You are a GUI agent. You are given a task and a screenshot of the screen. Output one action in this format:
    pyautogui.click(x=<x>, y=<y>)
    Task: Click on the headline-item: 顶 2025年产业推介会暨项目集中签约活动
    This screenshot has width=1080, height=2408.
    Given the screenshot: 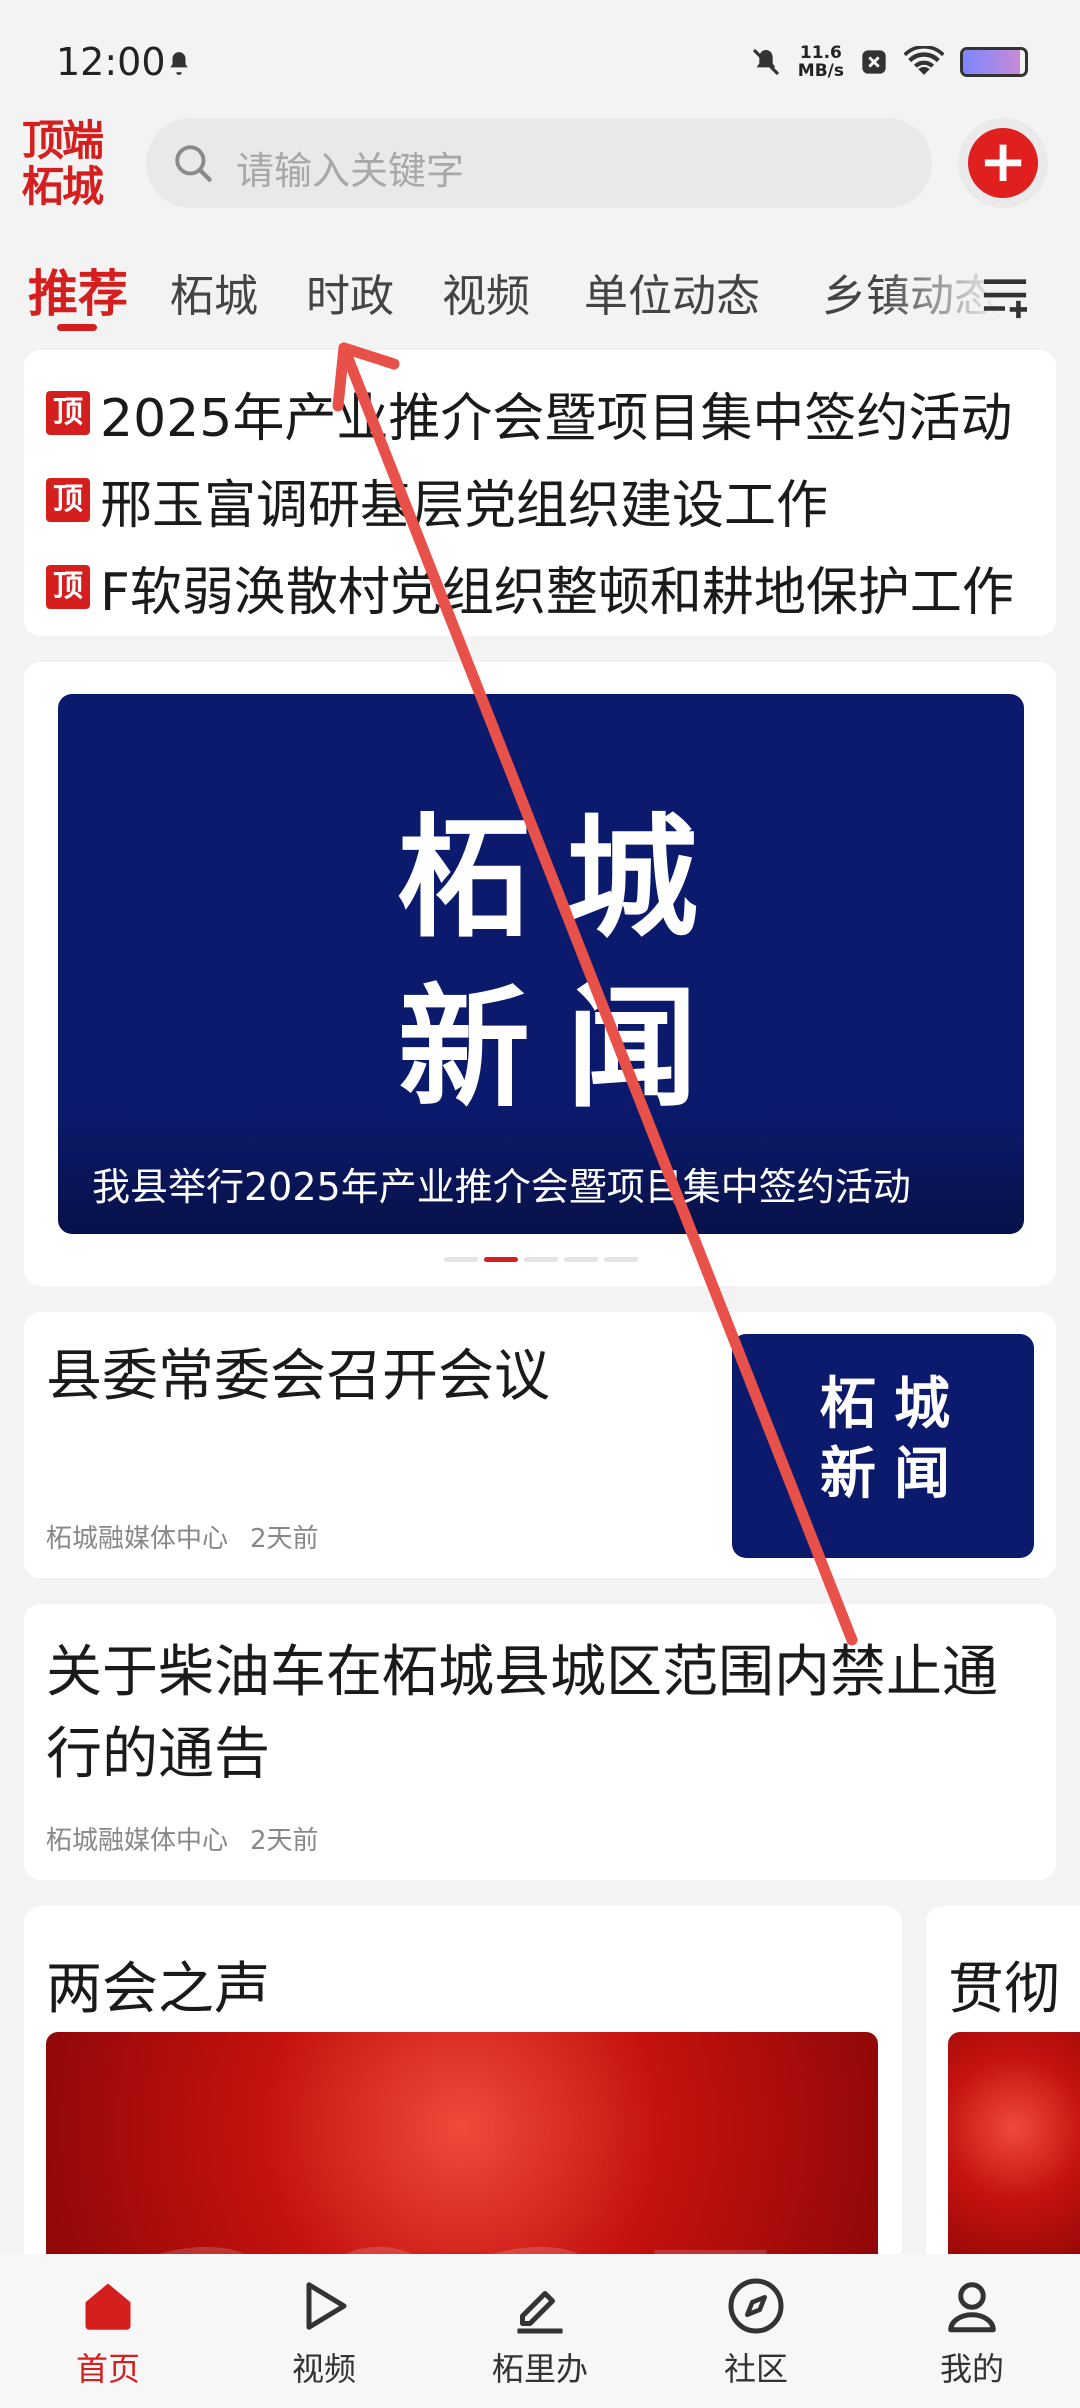 What is the action you would take?
    pyautogui.click(x=551, y=413)
    